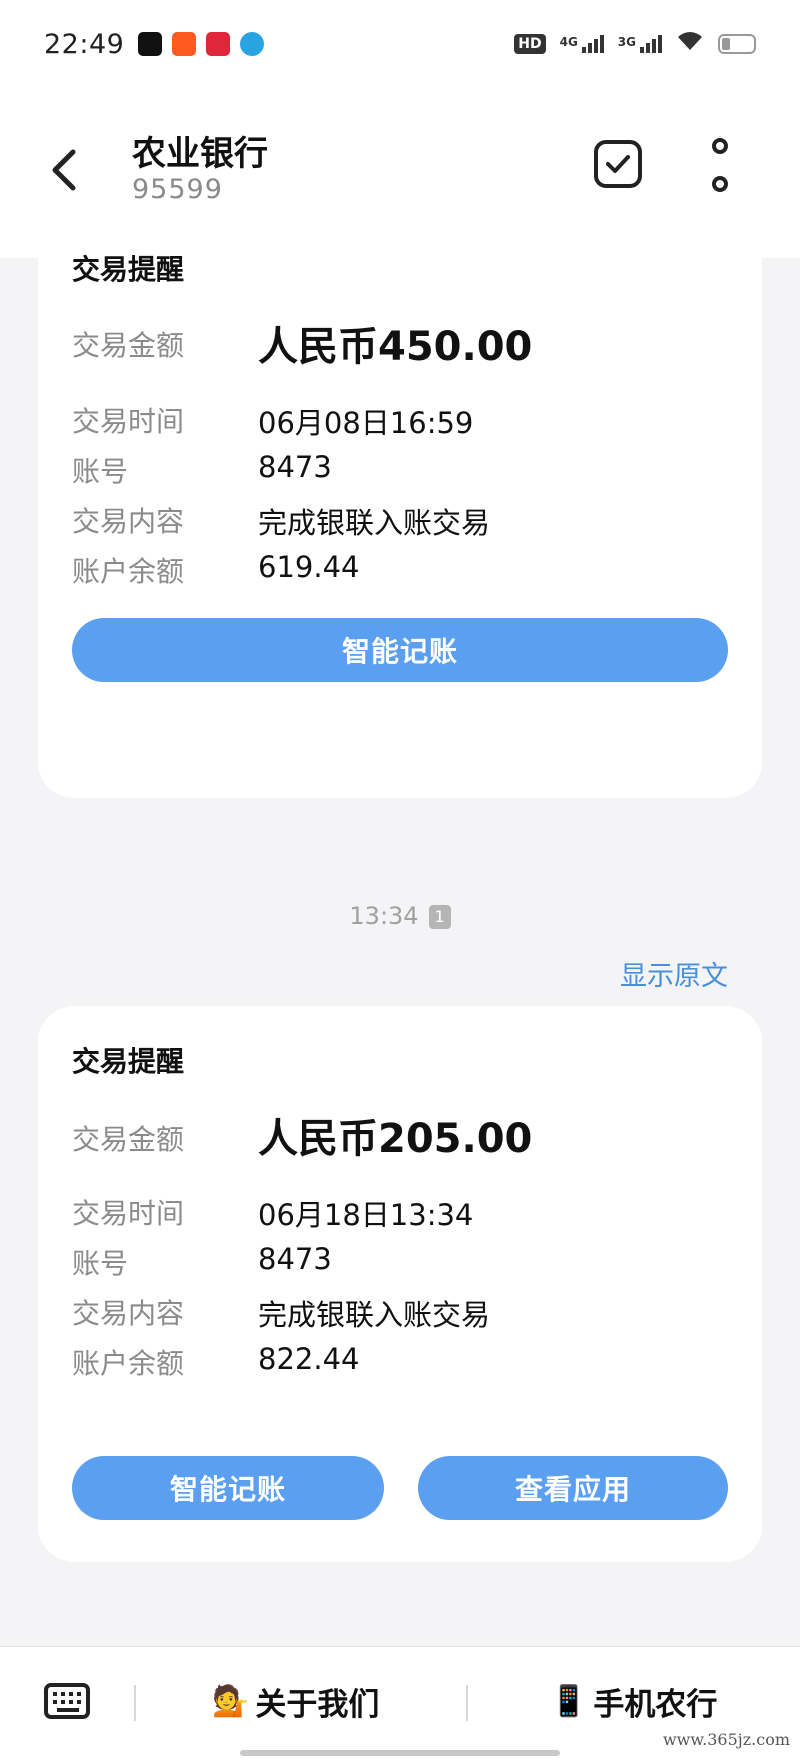 The image size is (800, 1761). I want to click on checkmark-icon, so click(618, 164).